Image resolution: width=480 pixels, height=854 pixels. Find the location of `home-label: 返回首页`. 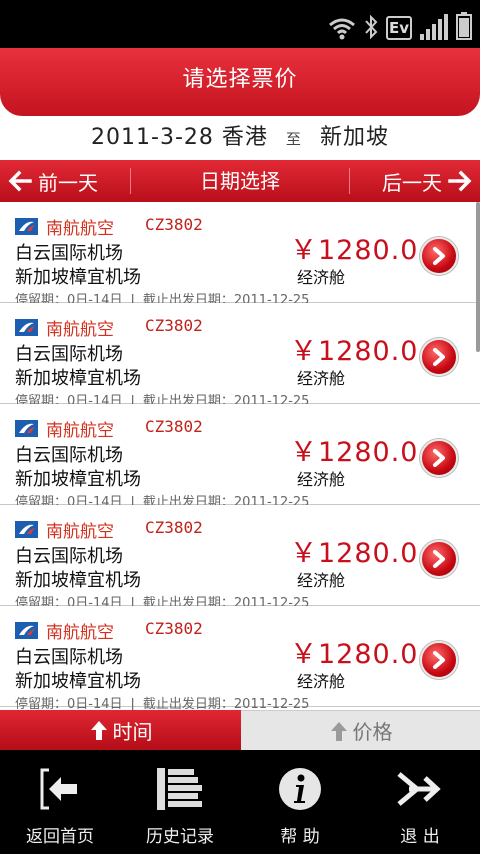

home-label: 返回首页 is located at coordinates (60, 837).